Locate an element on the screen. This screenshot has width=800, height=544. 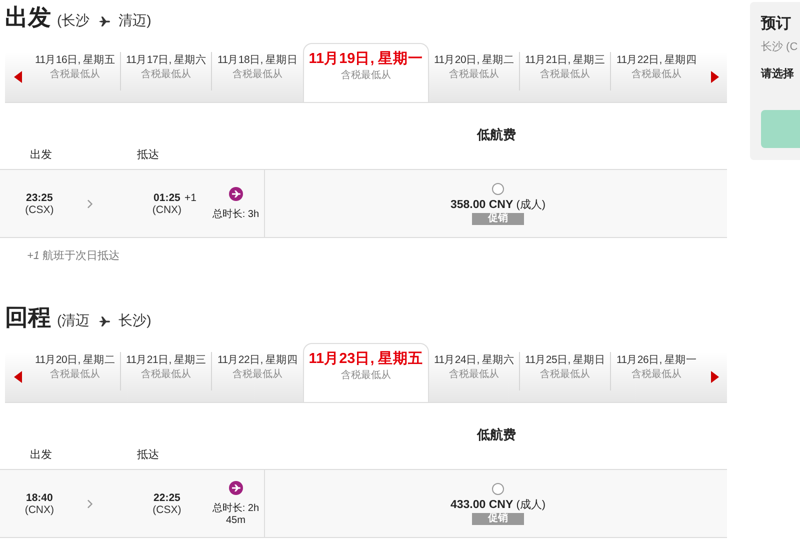
date-tab: 11月18日, 星期日 含税最低从 is located at coordinates (257, 77).